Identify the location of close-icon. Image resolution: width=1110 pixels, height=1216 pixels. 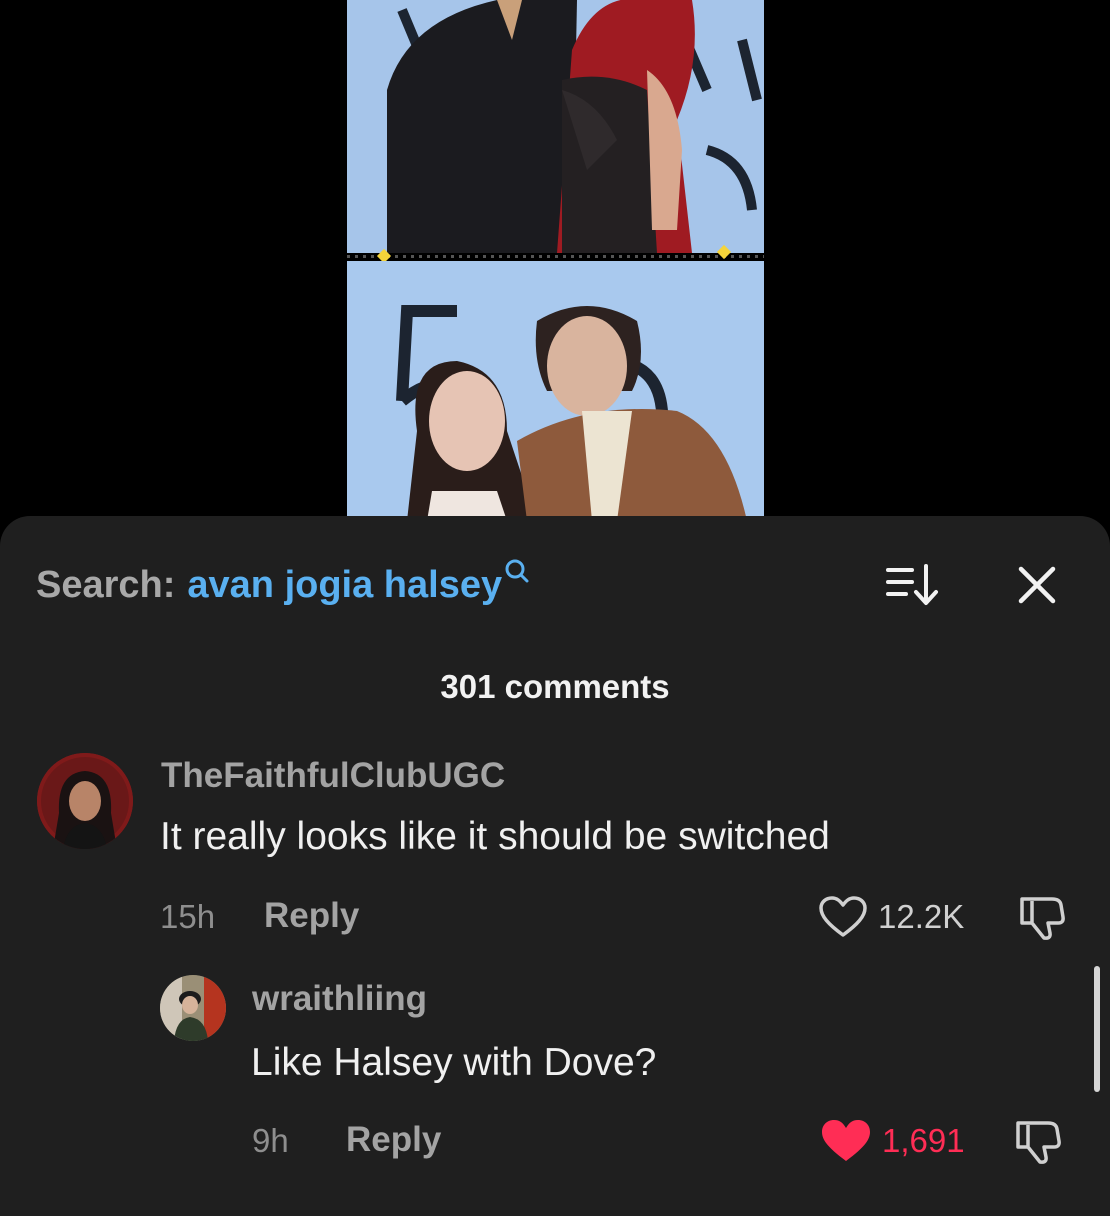
(1037, 585).